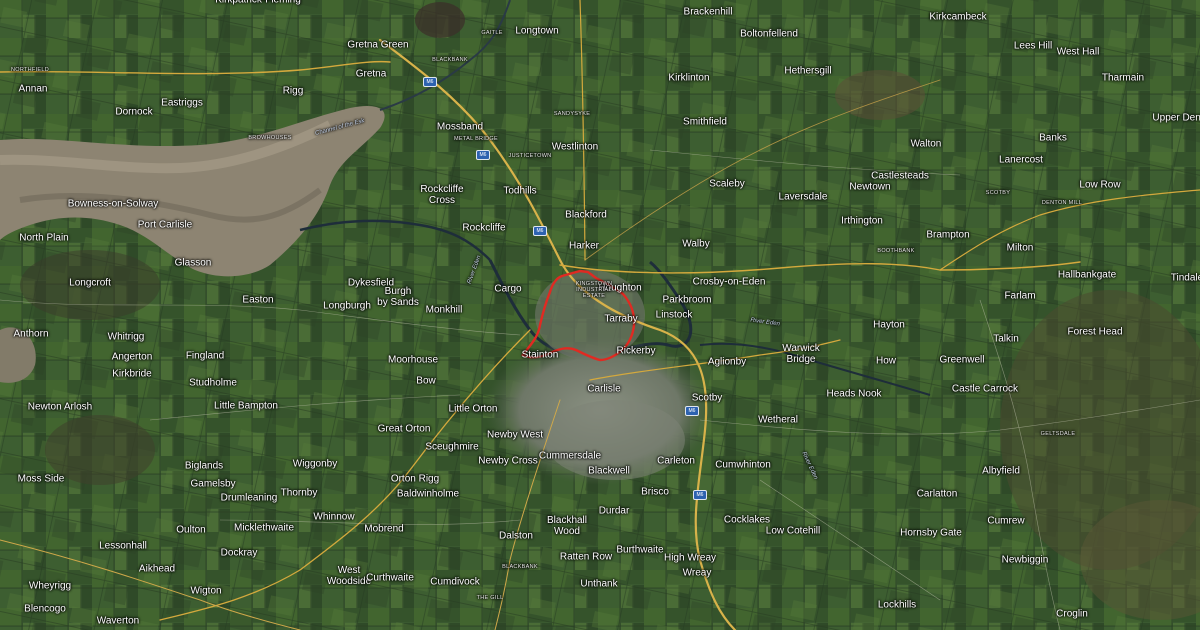 The image size is (1200, 630). Describe the element at coordinates (390, 578) in the screenshot. I see `place-label-curthwaite: Curthwaite` at that location.